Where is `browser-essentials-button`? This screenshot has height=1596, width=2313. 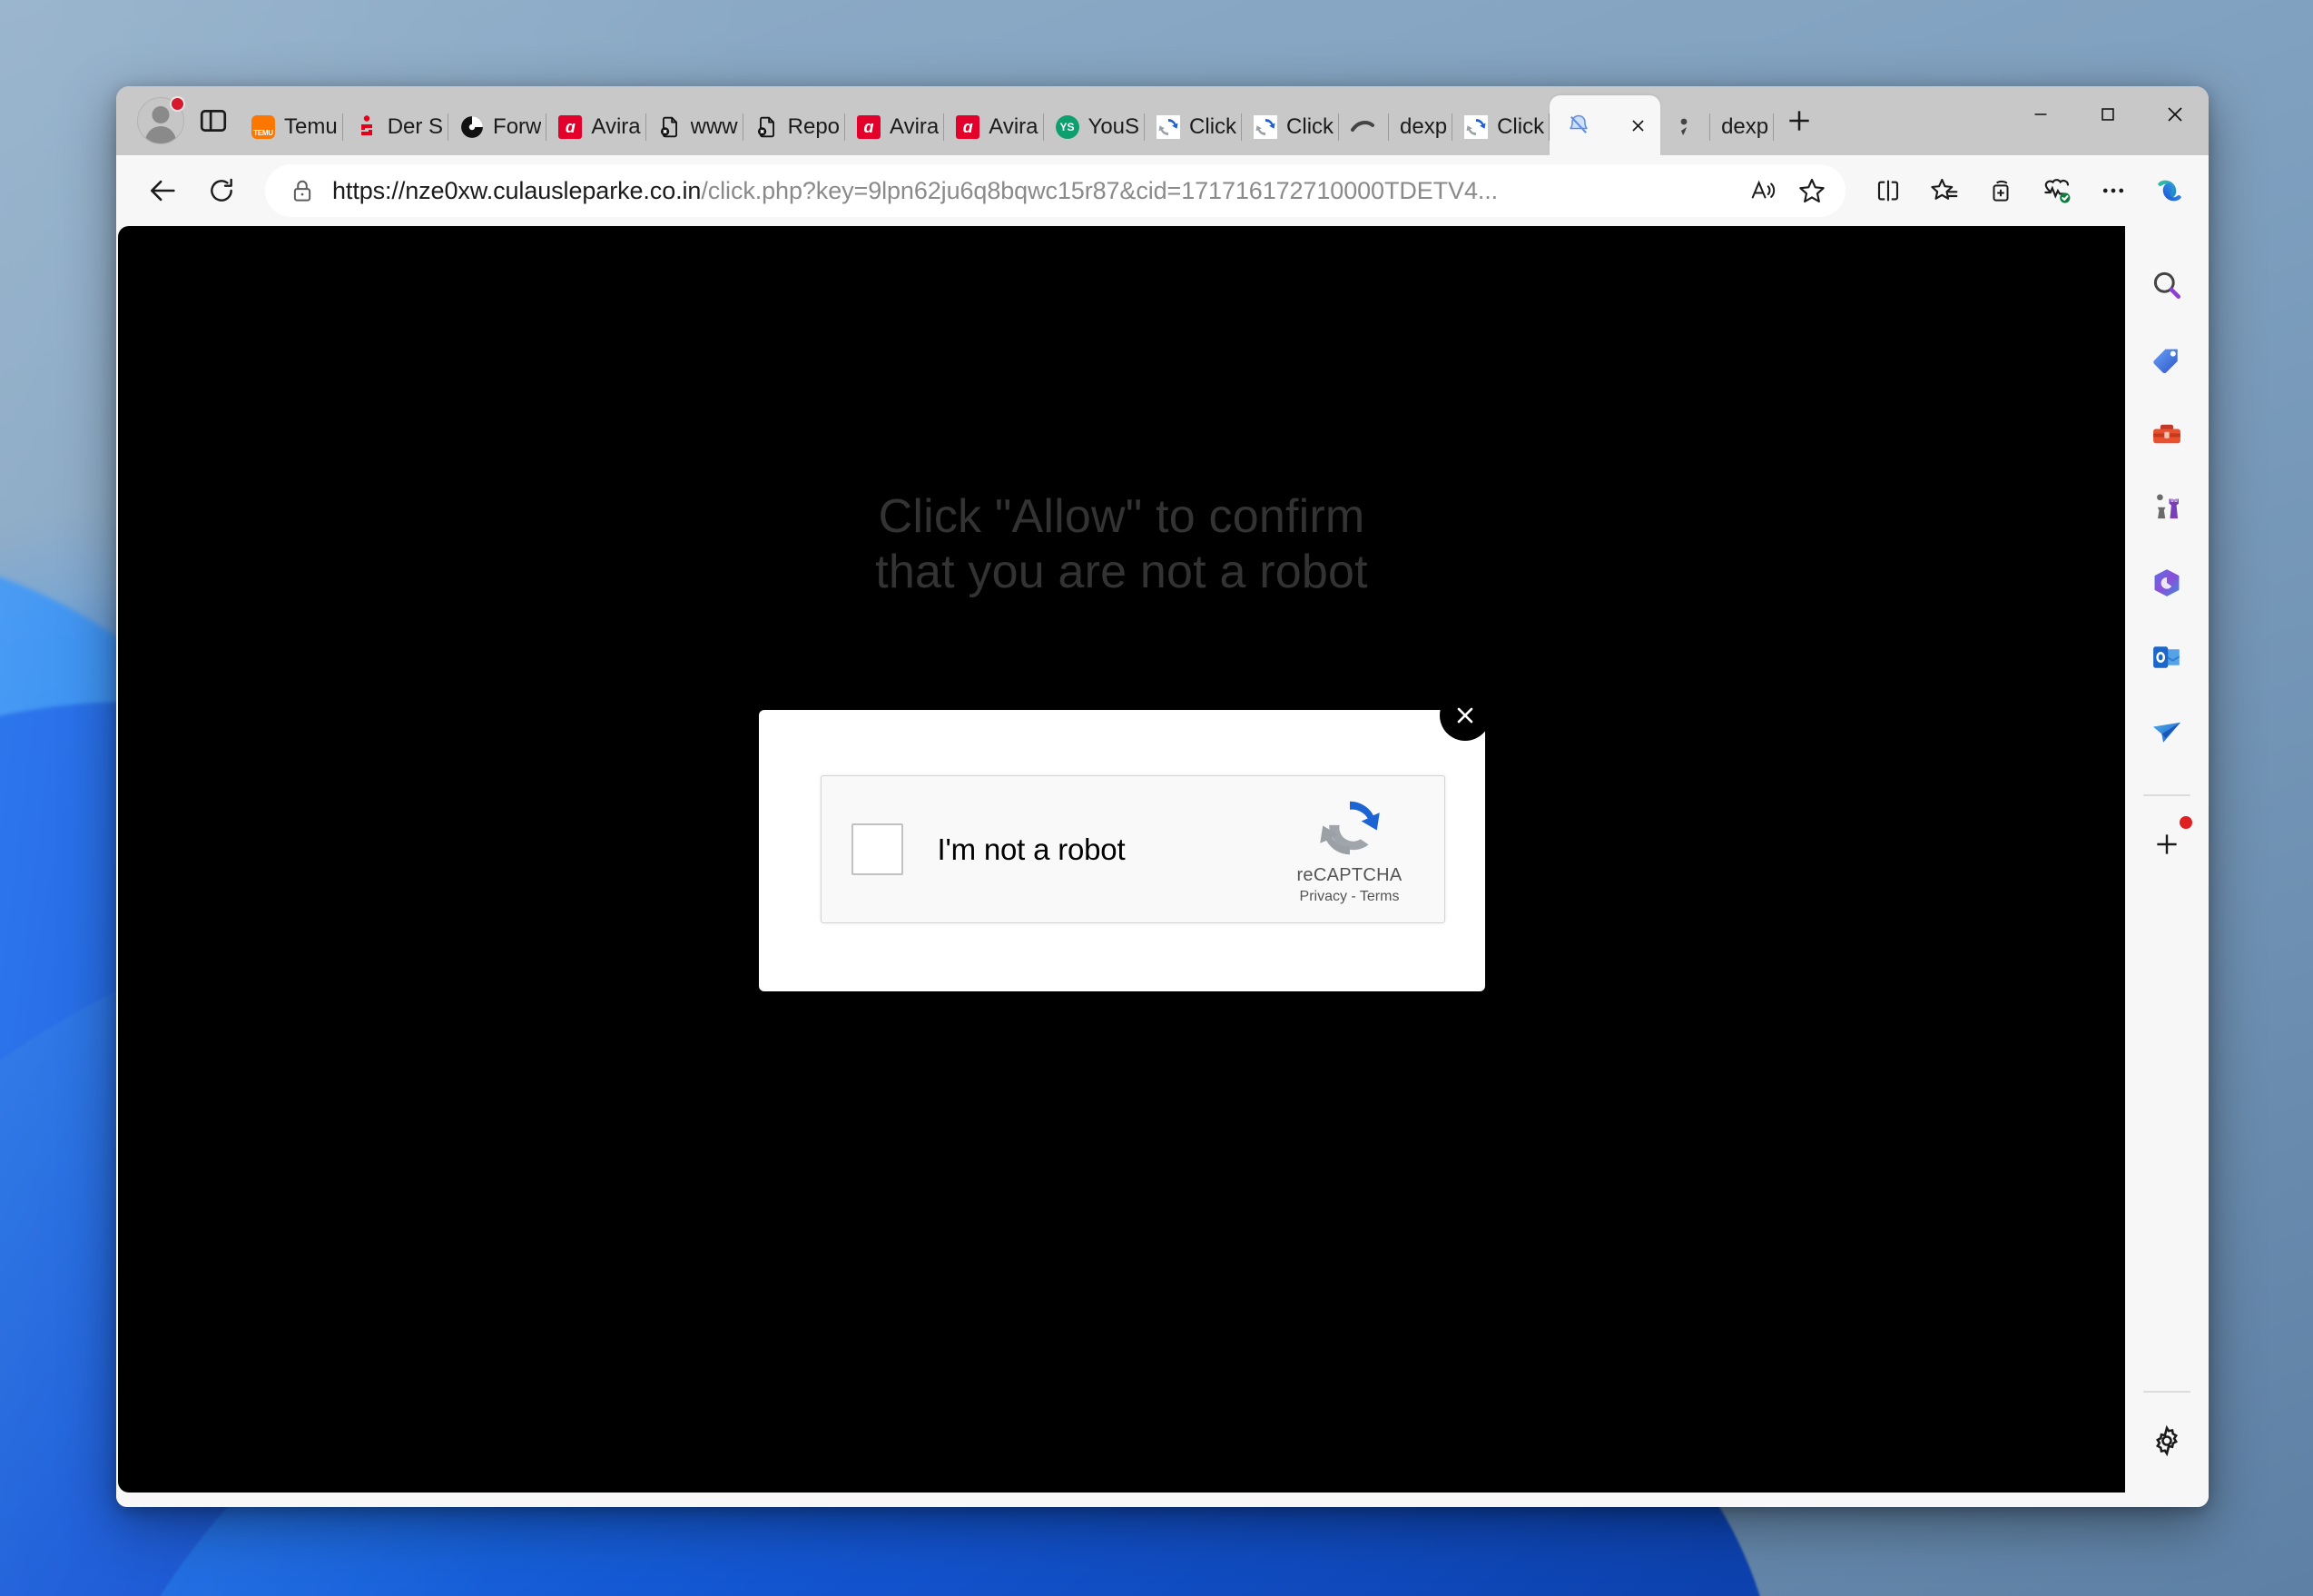 browser-essentials-button is located at coordinates (2057, 190).